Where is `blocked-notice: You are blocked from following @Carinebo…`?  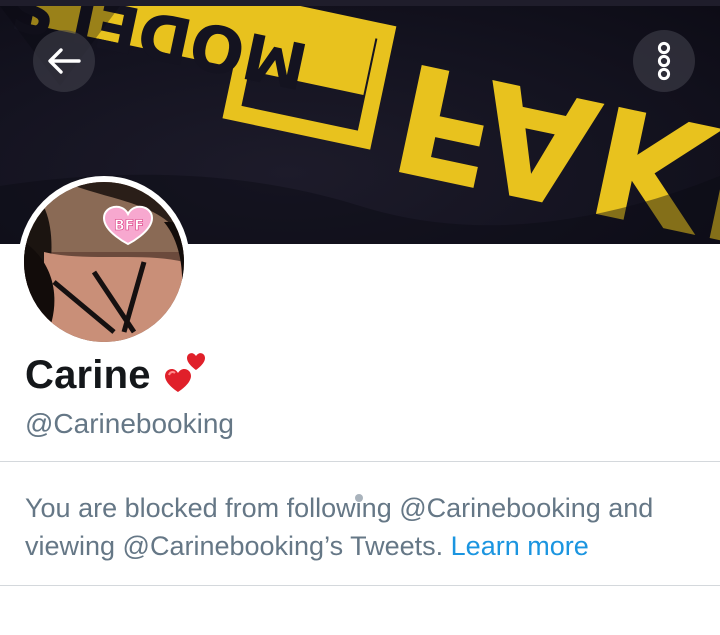 blocked-notice: You are blocked from following @Carinebo… is located at coordinates (365, 527).